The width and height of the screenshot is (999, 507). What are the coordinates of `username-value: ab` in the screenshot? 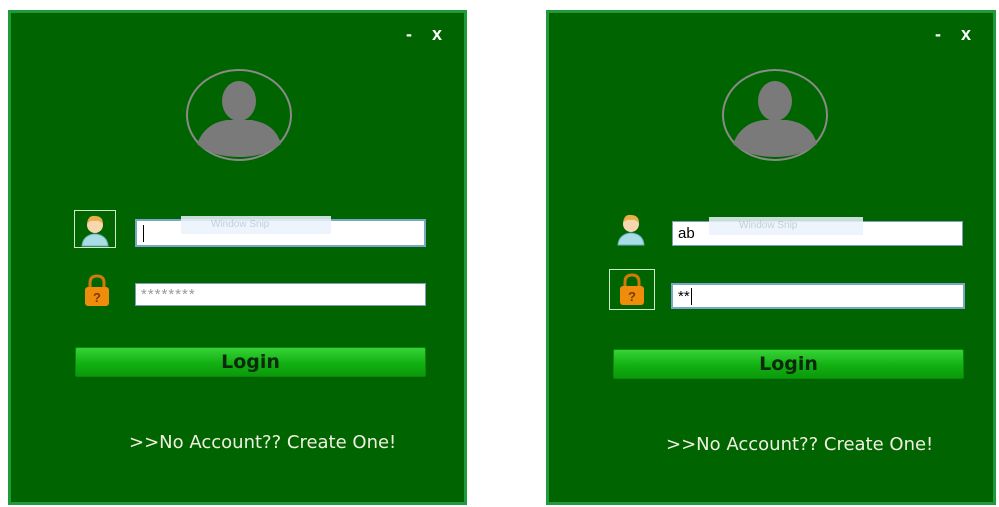 It's located at (686, 233).